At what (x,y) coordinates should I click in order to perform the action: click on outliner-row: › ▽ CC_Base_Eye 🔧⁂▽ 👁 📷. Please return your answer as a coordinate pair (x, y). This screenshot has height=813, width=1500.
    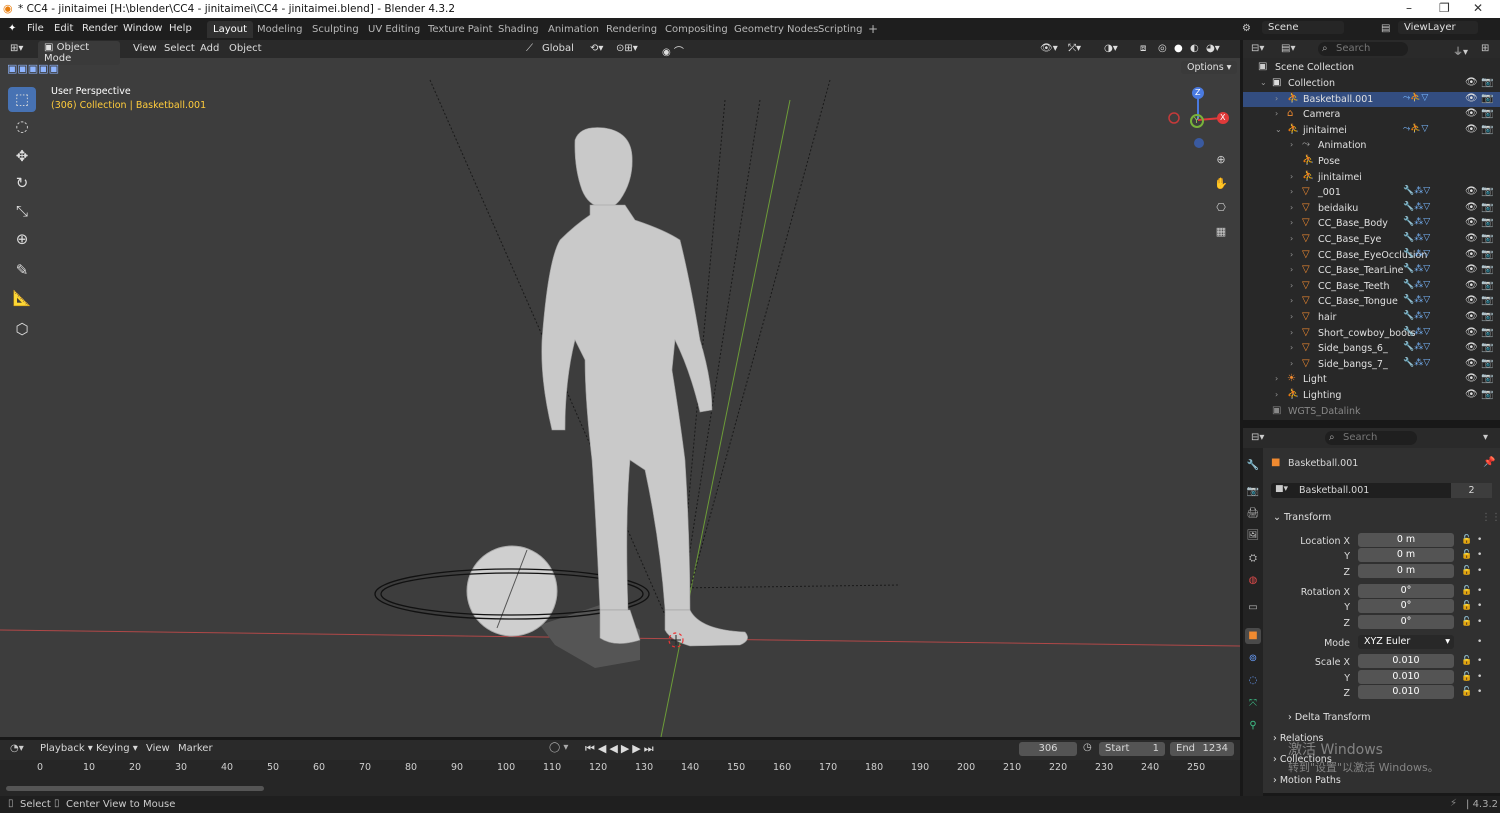
    Looking at the image, I should click on (1371, 240).